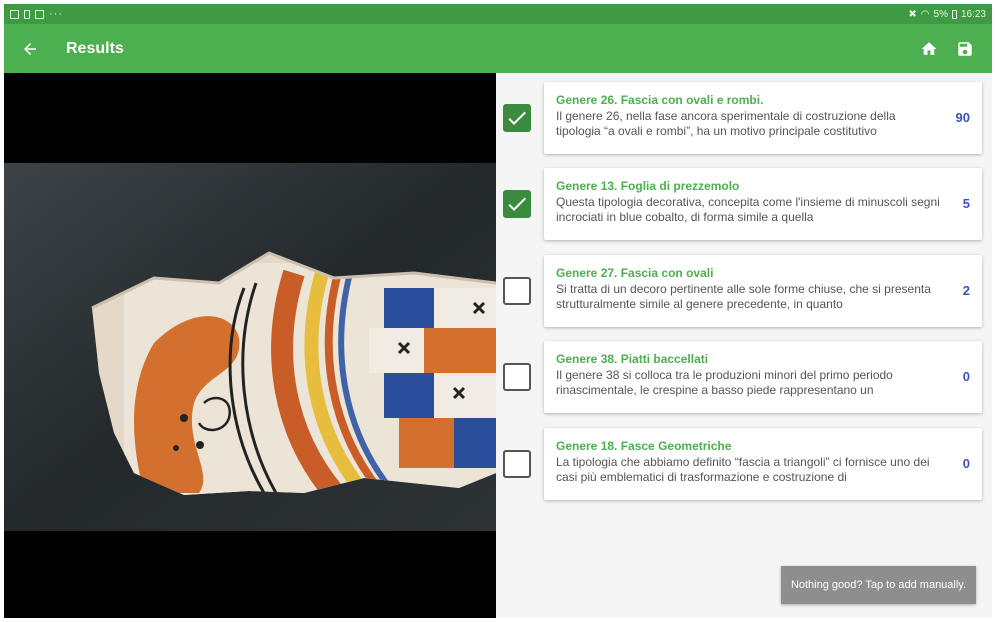 The width and height of the screenshot is (996, 622). Describe the element at coordinates (966, 203) in the screenshot. I see `result-count: 5` at that location.